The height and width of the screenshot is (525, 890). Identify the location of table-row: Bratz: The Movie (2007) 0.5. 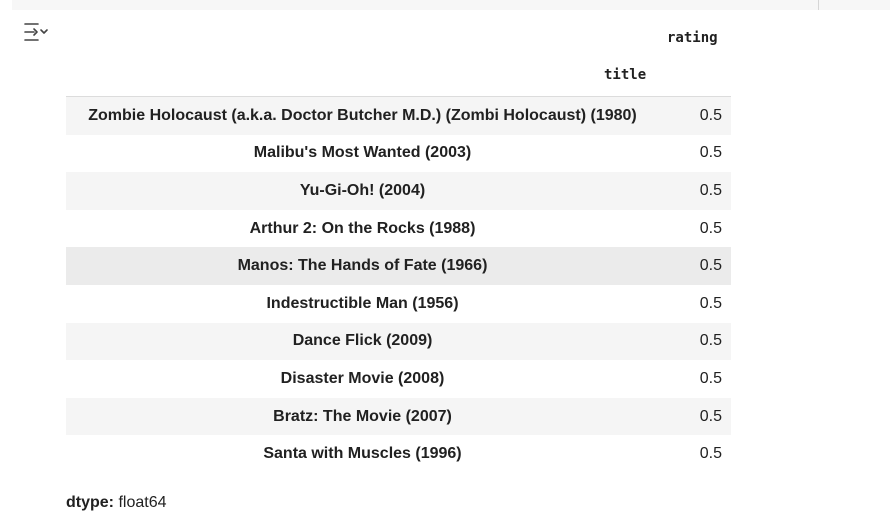
(398, 416).